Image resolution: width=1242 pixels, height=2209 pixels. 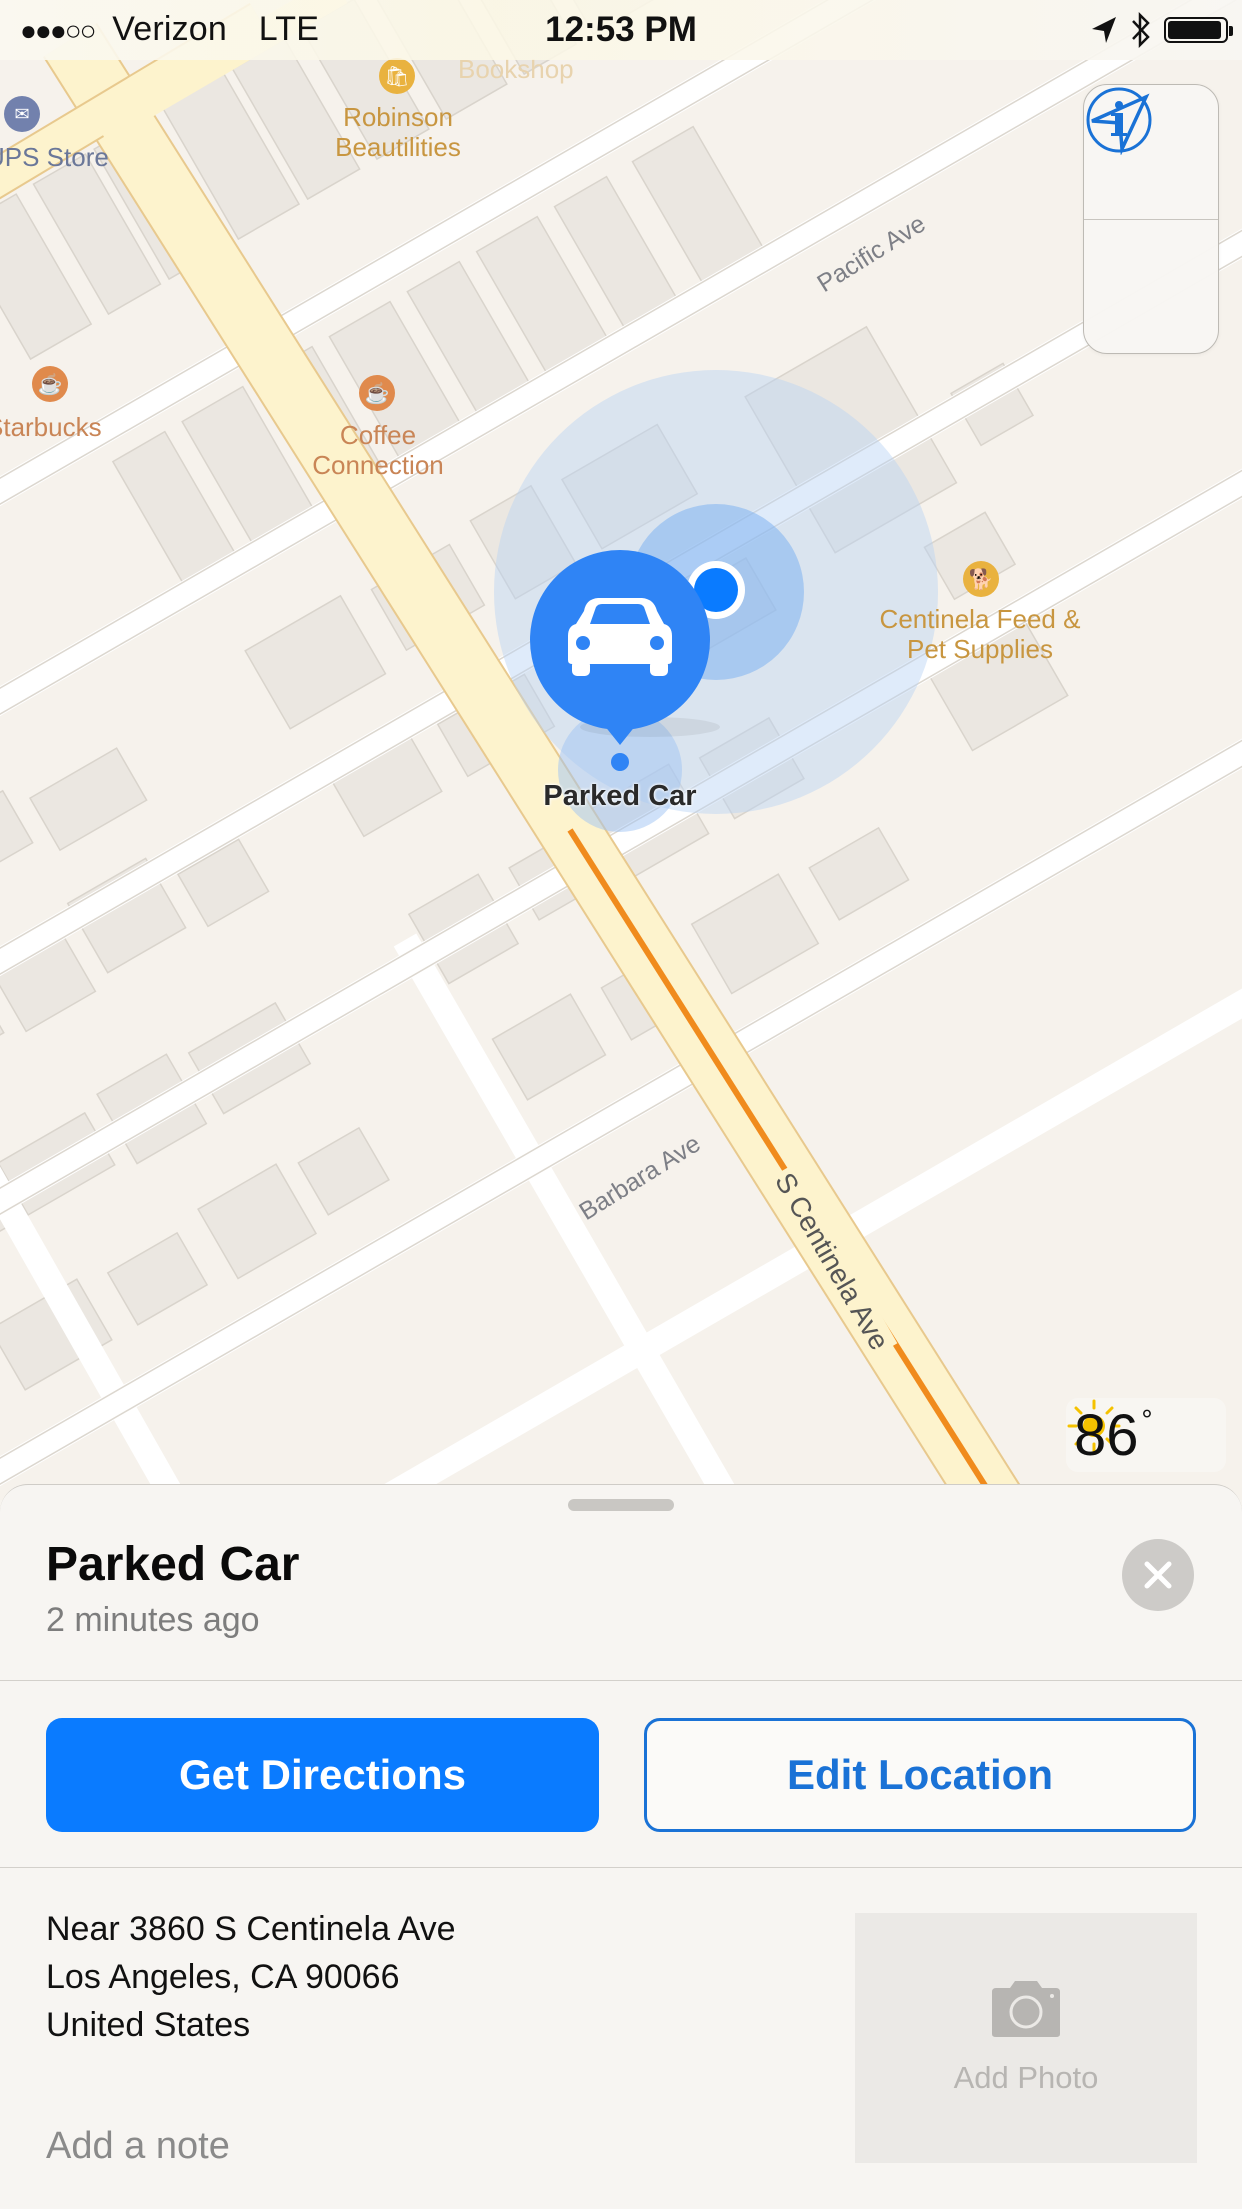 I want to click on status-icons, so click(x=1161, y=30).